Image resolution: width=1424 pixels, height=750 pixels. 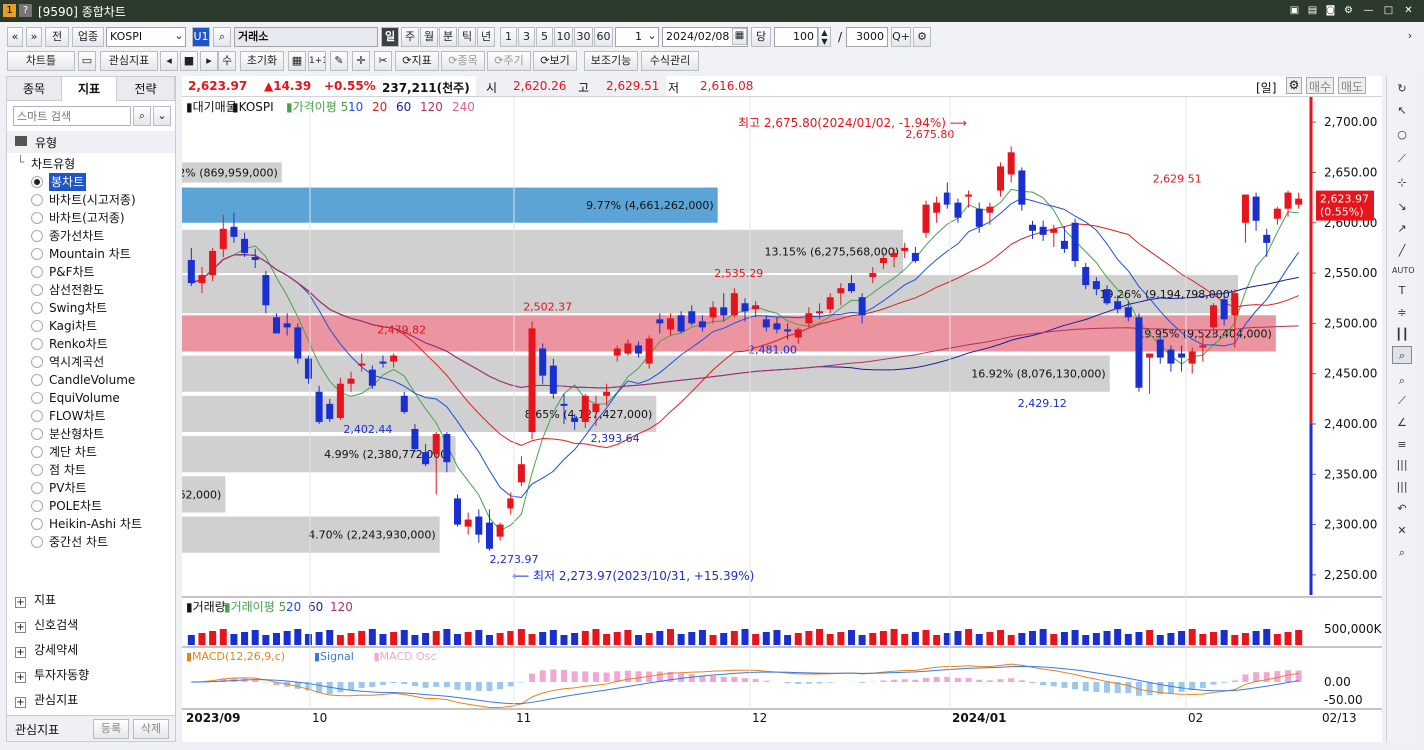 I want to click on fib-tool-icon: ≑, so click(x=1402, y=313).